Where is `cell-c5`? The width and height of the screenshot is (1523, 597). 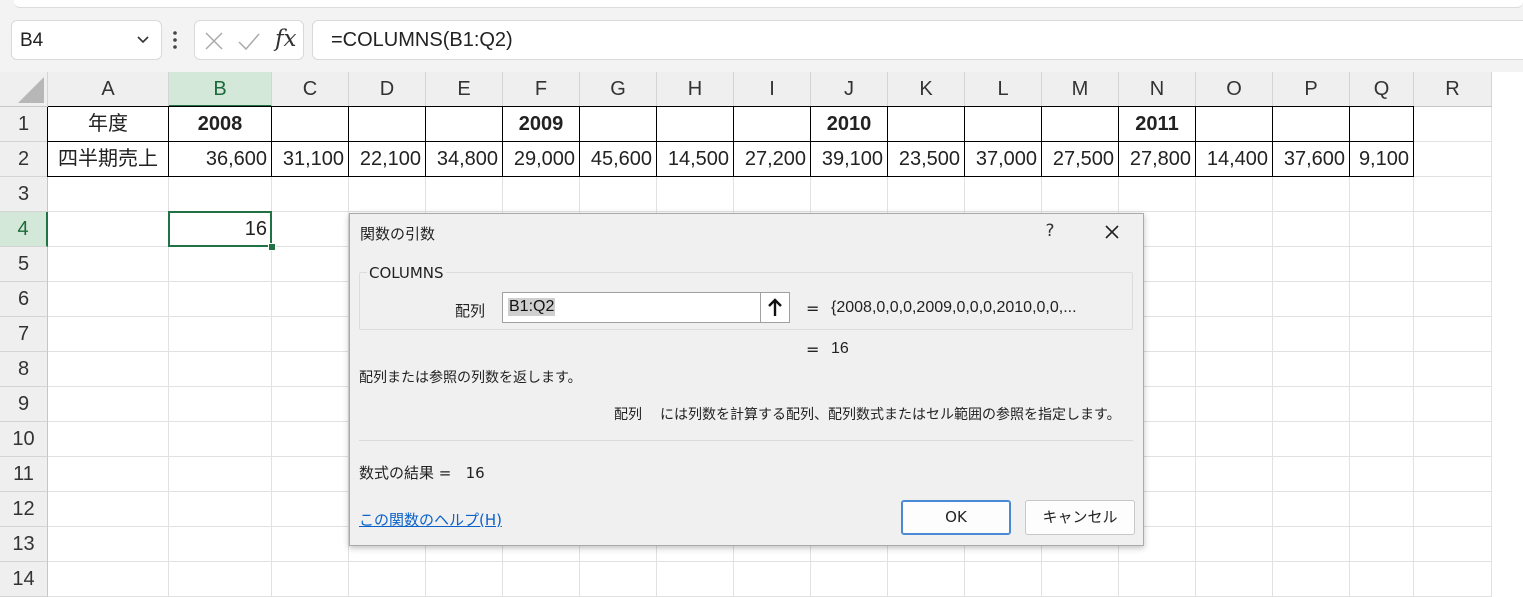 cell-c5 is located at coordinates (310, 264).